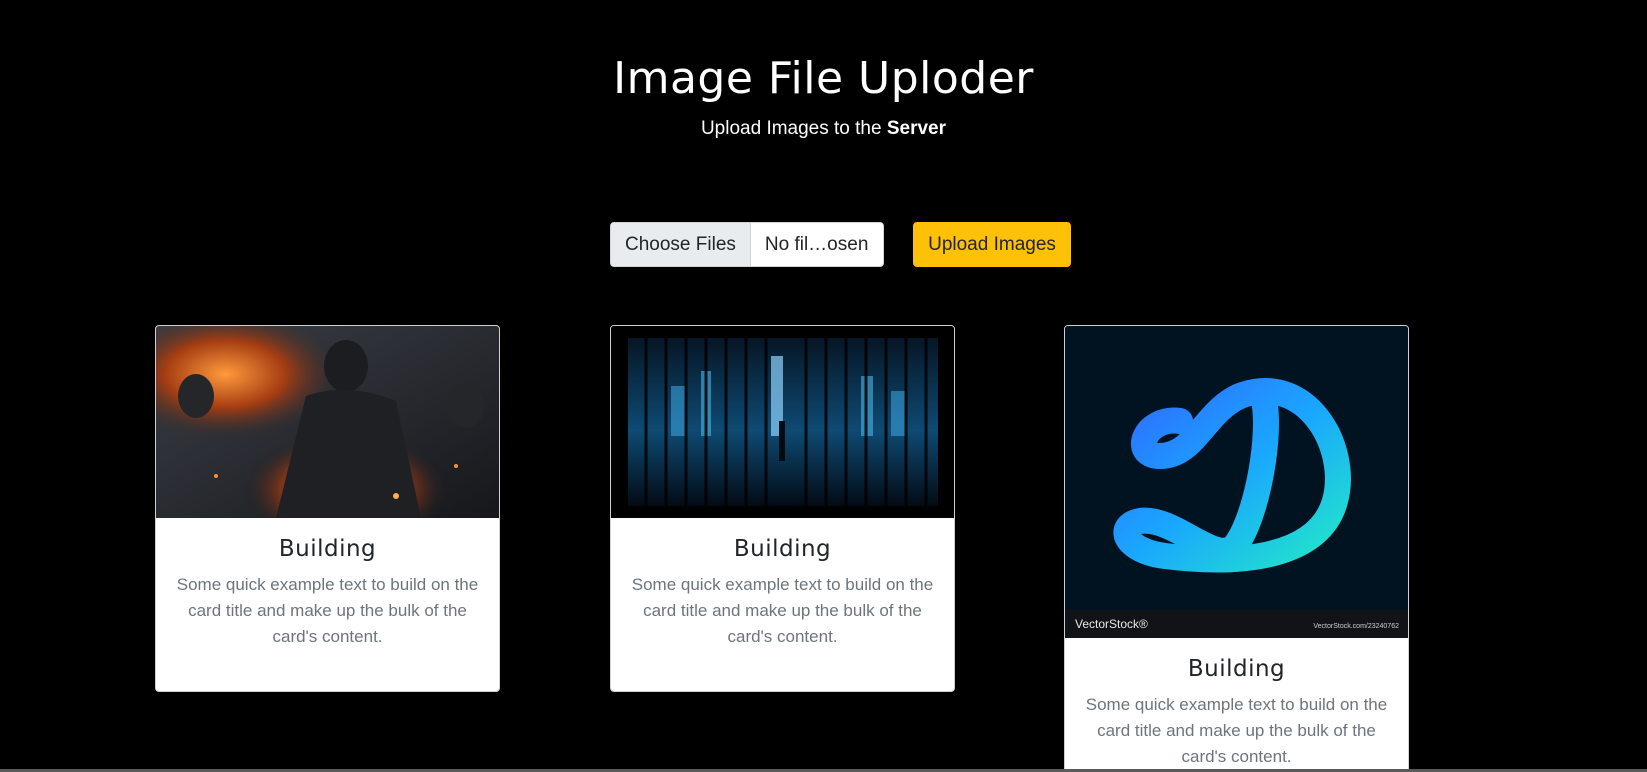 This screenshot has height=772, width=1647. I want to click on soldier-fire-photo, so click(327, 422).